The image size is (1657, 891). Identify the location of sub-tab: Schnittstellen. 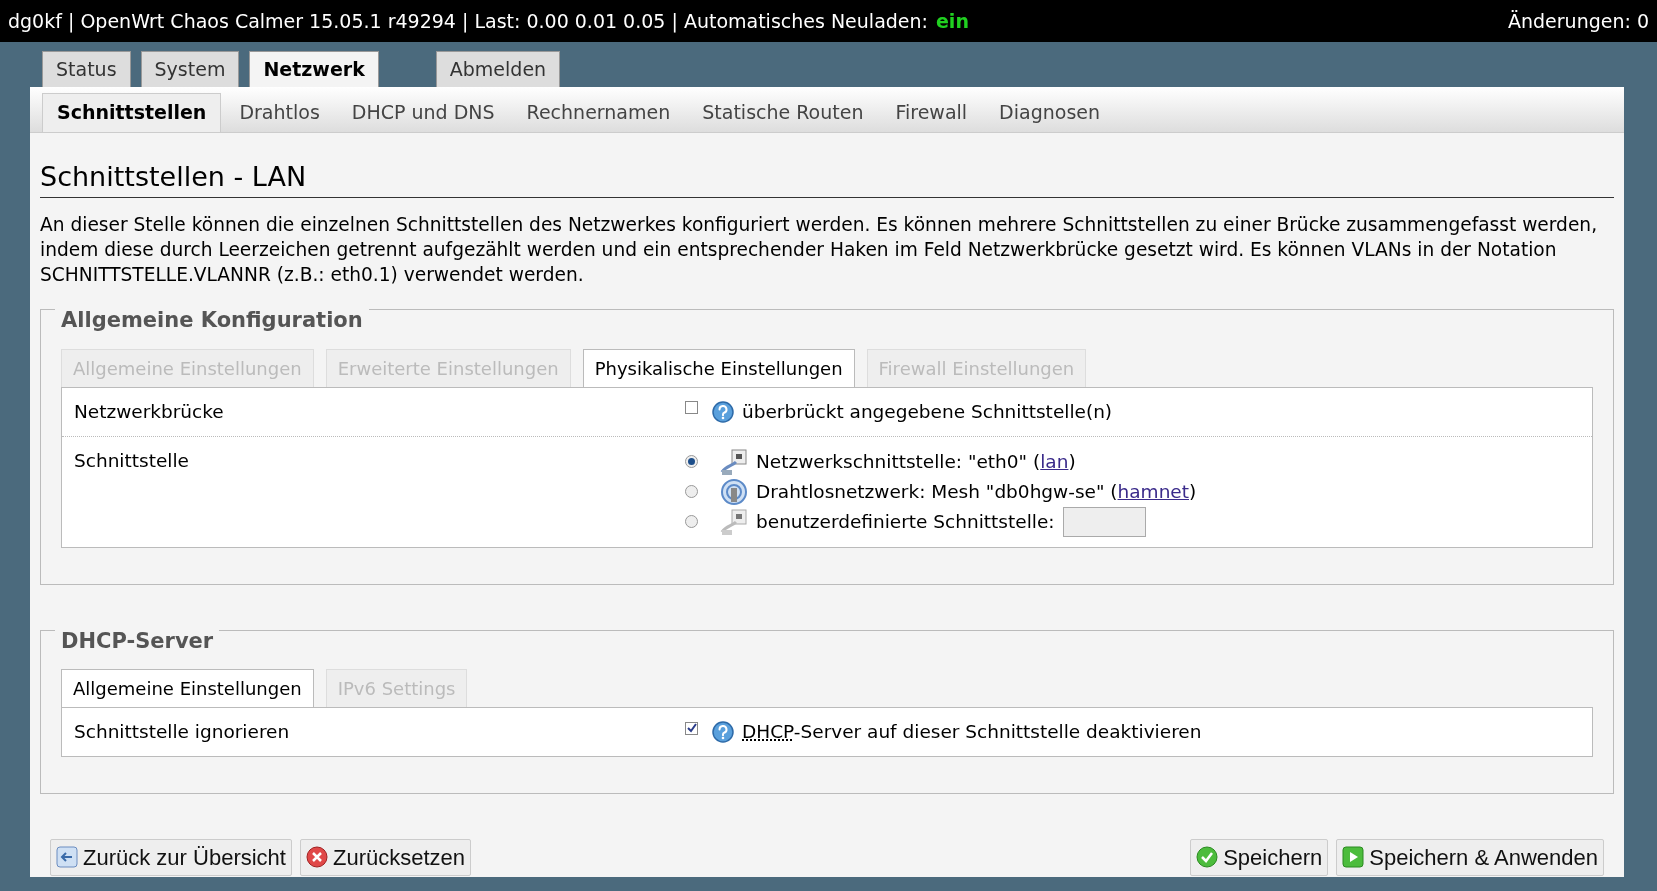
(132, 112).